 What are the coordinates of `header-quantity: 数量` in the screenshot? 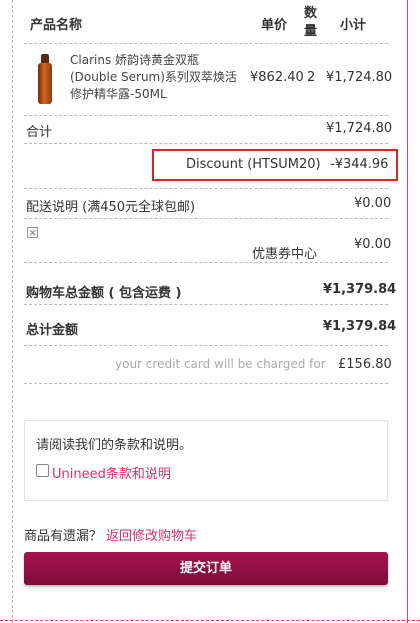 It's located at (311, 22).